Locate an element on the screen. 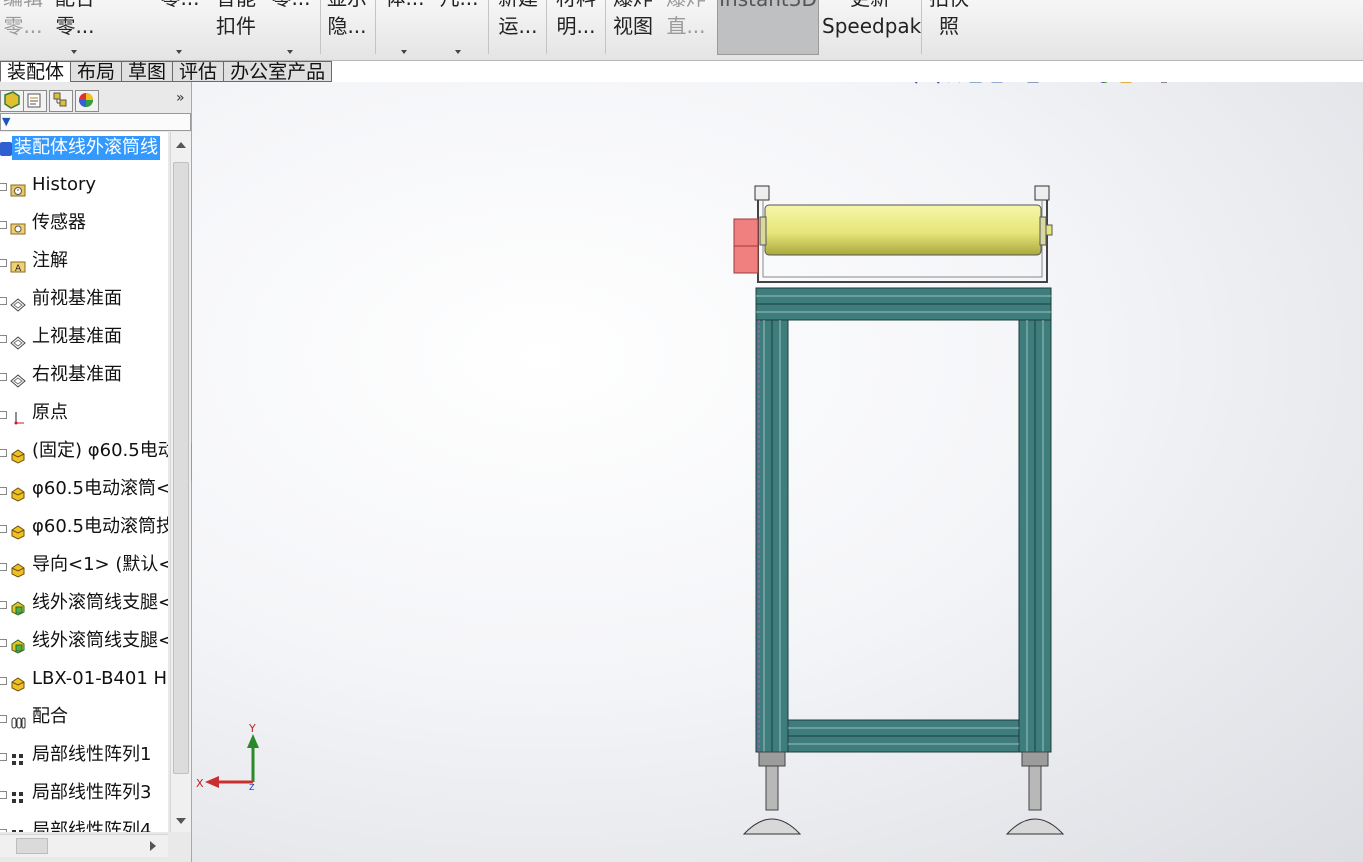 The image size is (1363, 862). origin-icon is located at coordinates (18, 415).